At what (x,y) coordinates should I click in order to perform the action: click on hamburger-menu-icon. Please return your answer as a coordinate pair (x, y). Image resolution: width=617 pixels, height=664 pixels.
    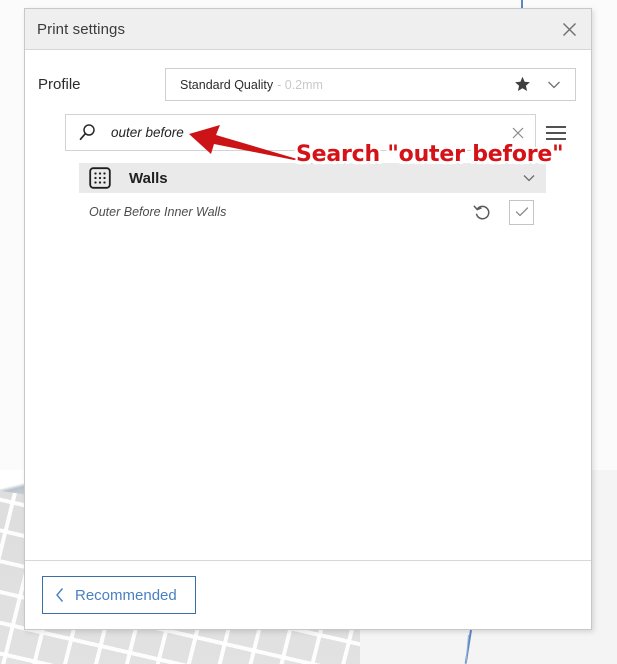
    Looking at the image, I should click on (556, 132).